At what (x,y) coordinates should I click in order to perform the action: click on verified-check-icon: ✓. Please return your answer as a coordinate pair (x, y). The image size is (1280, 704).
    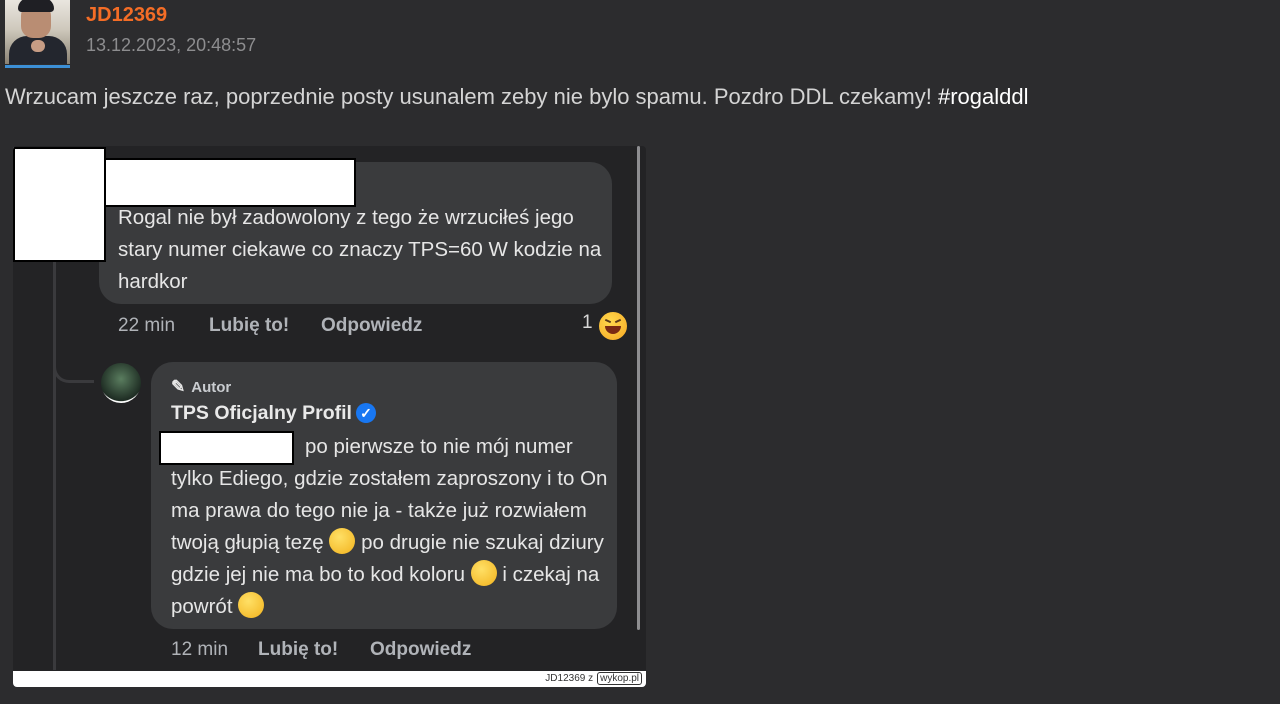
    Looking at the image, I should click on (365, 413).